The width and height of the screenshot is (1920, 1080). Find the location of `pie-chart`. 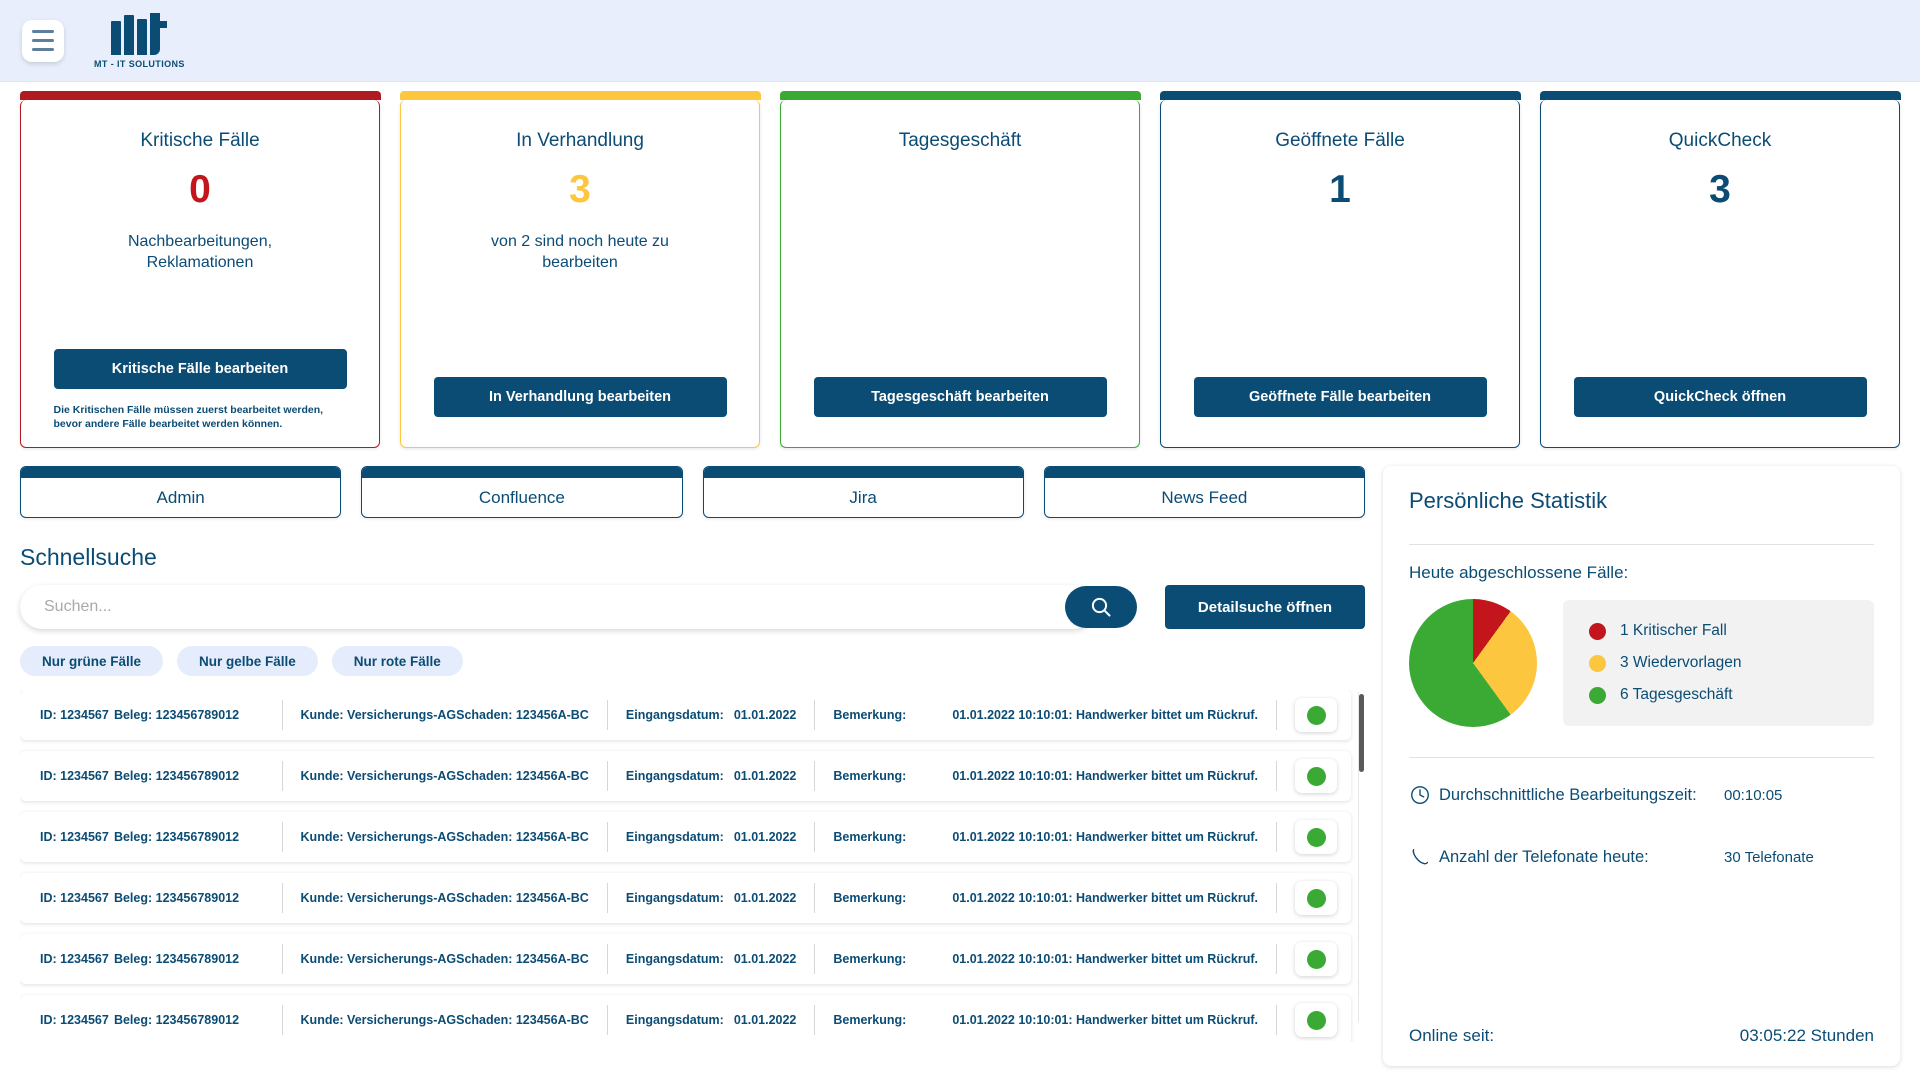

pie-chart is located at coordinates (1473, 663).